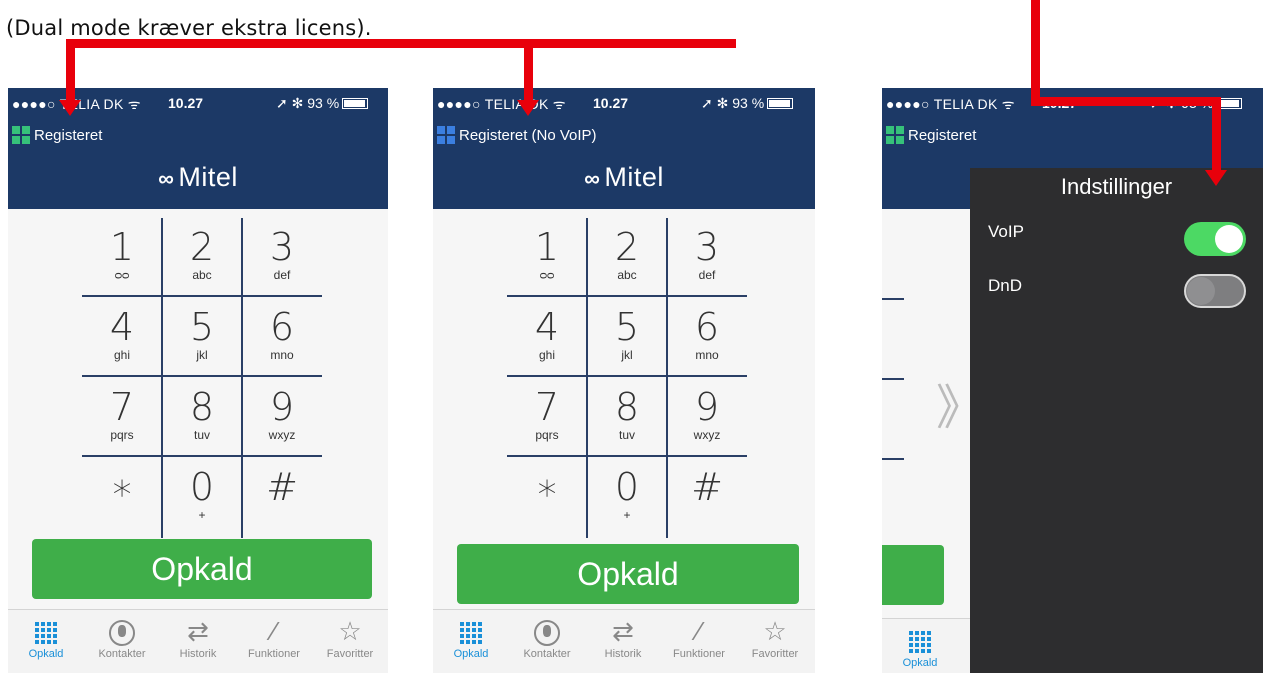  I want to click on key-letters: mno, so click(282, 355).